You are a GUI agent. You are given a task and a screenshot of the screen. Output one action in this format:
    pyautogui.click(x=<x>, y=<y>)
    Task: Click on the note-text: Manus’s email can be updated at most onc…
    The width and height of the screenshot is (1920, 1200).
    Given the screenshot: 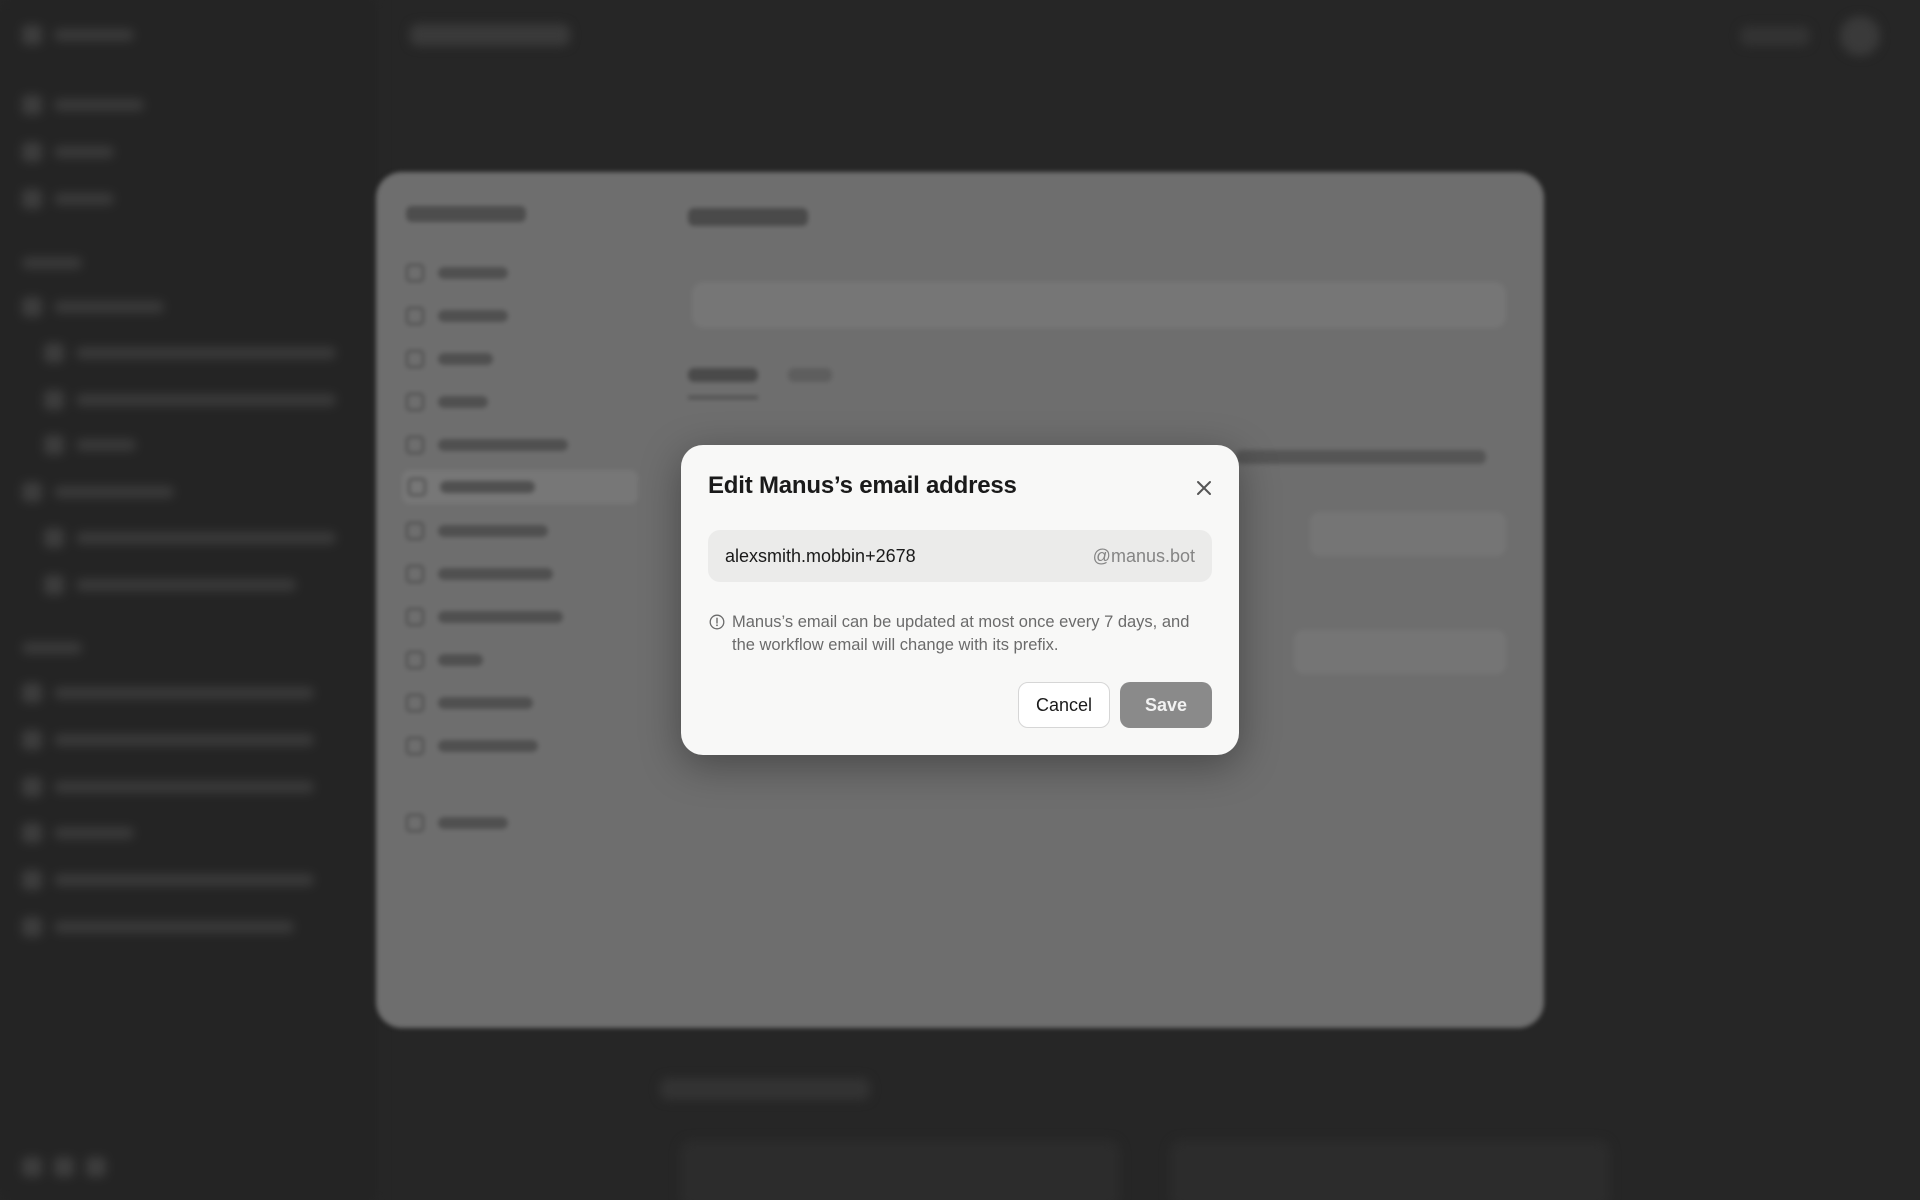 What is the action you would take?
    pyautogui.click(x=961, y=633)
    